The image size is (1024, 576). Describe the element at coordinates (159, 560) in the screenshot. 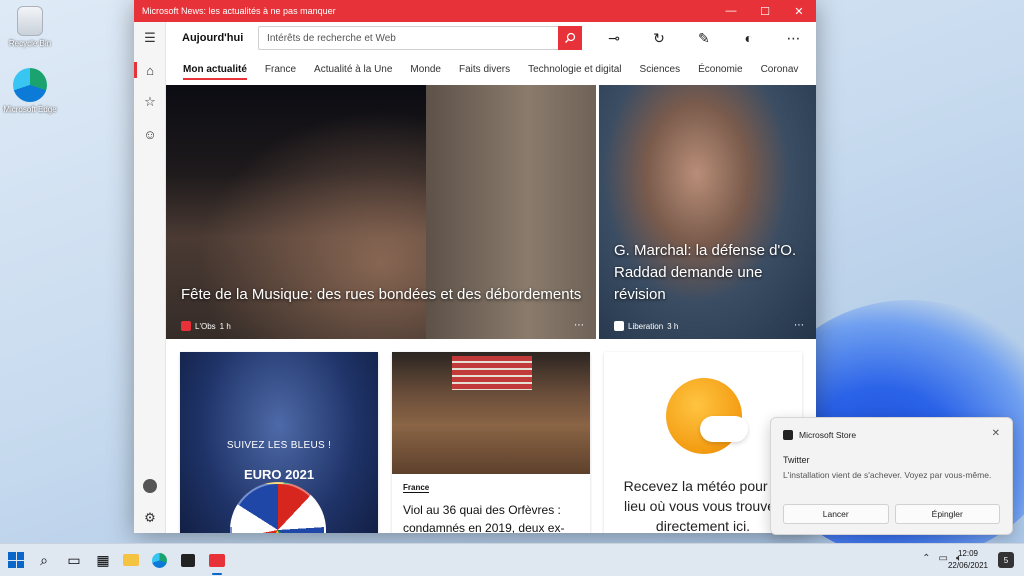

I see `edge-taskbar-icon` at that location.